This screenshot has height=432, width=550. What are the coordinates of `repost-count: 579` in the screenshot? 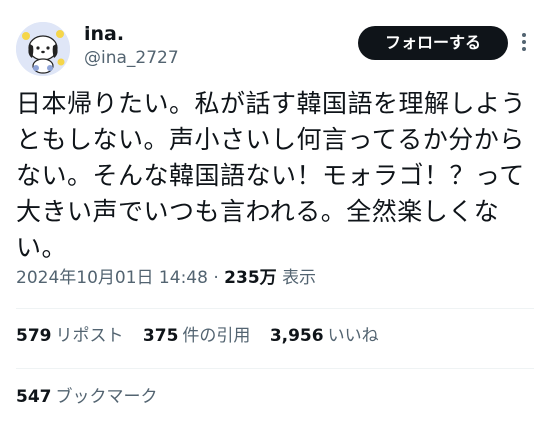 It's located at (34, 336).